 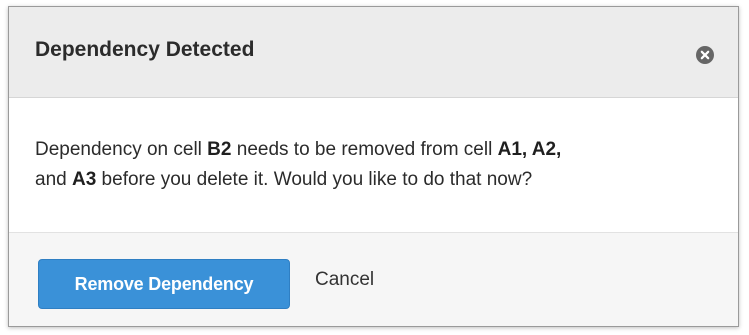 What do you see at coordinates (344, 280) in the screenshot?
I see `cancel-button: Cancel` at bounding box center [344, 280].